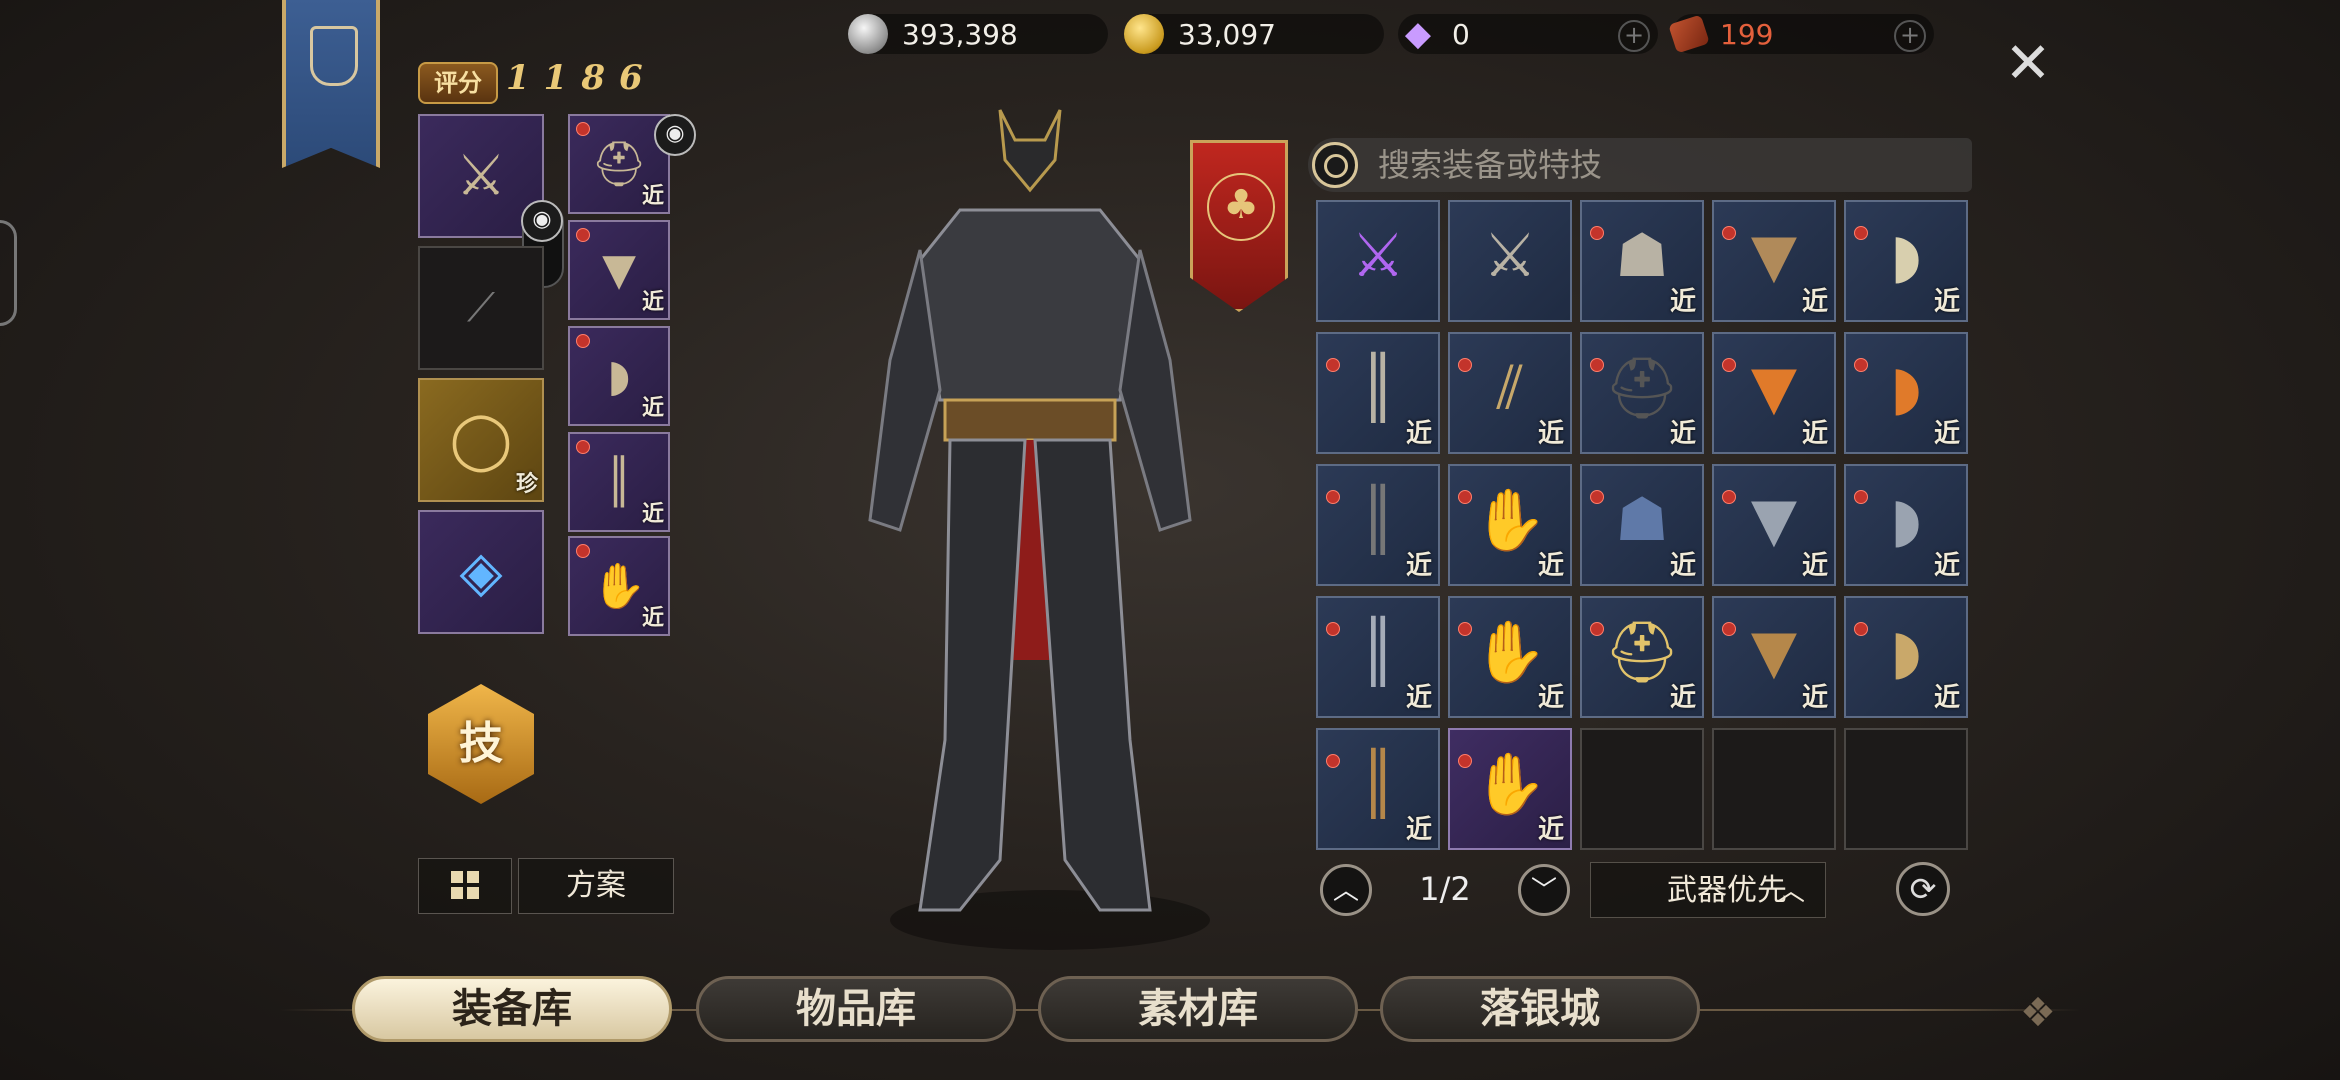 The height and width of the screenshot is (1080, 2340). I want to click on legs-slot: ║ 近, so click(619, 482).